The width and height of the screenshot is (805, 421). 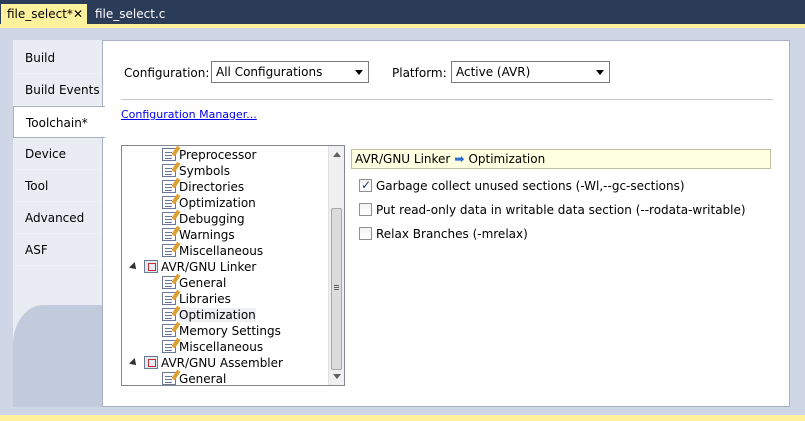 I want to click on side-tab-build: Build, so click(x=58, y=58).